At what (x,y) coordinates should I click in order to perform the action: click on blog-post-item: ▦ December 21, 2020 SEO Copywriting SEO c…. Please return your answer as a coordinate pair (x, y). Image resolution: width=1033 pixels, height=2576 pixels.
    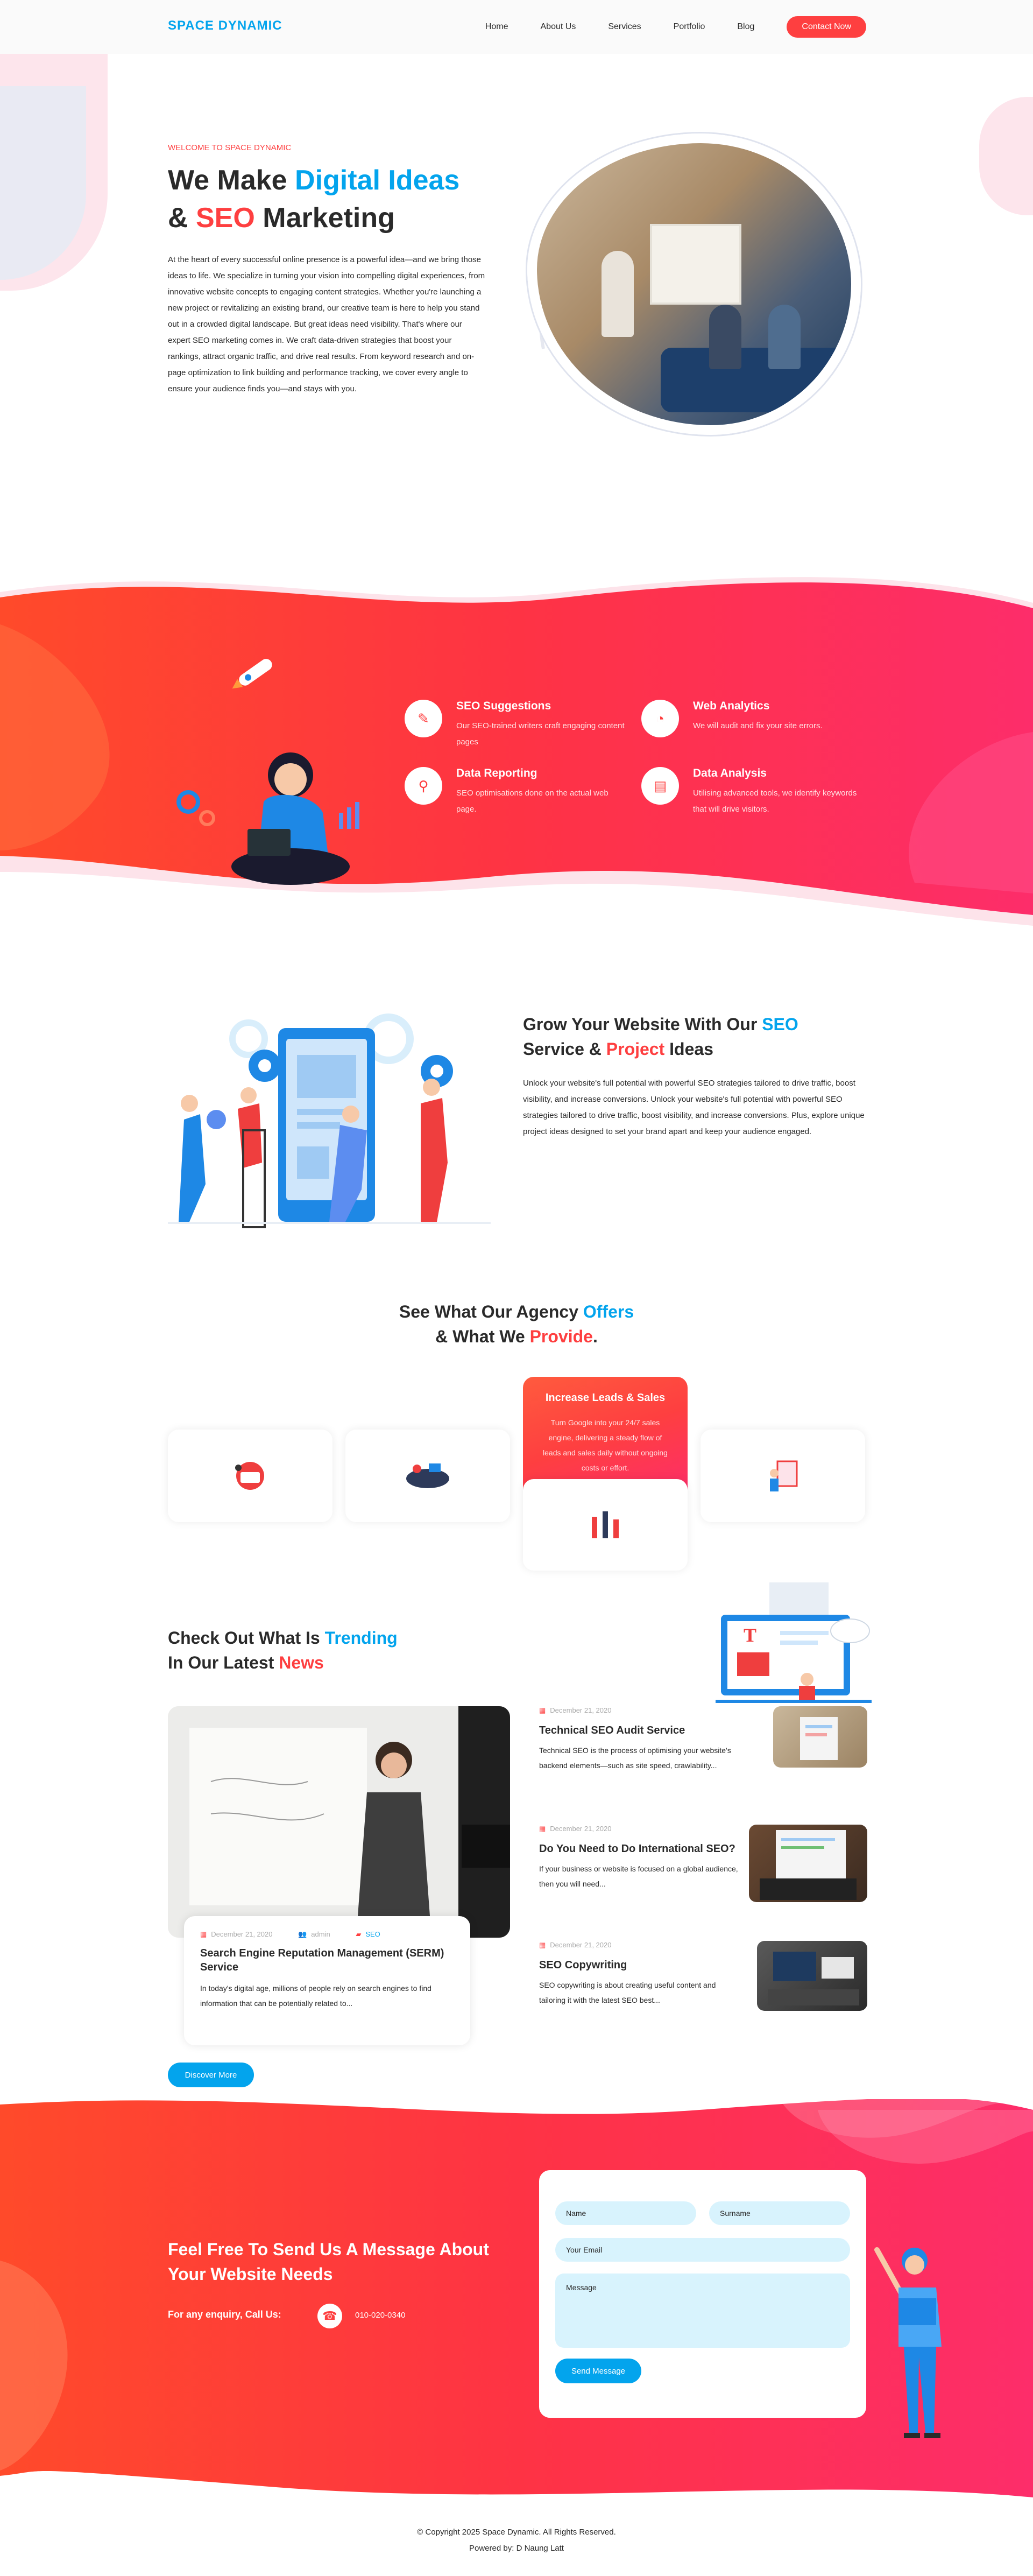
    Looking at the image, I should click on (703, 1984).